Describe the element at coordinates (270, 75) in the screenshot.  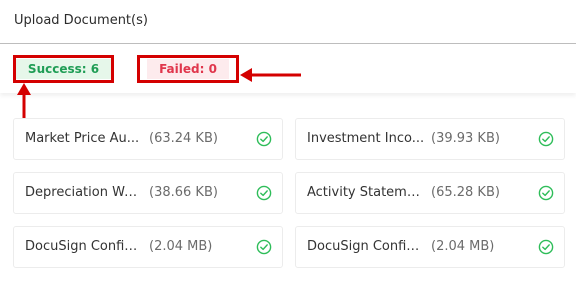
I see `annotation-arrow-left-icon` at that location.